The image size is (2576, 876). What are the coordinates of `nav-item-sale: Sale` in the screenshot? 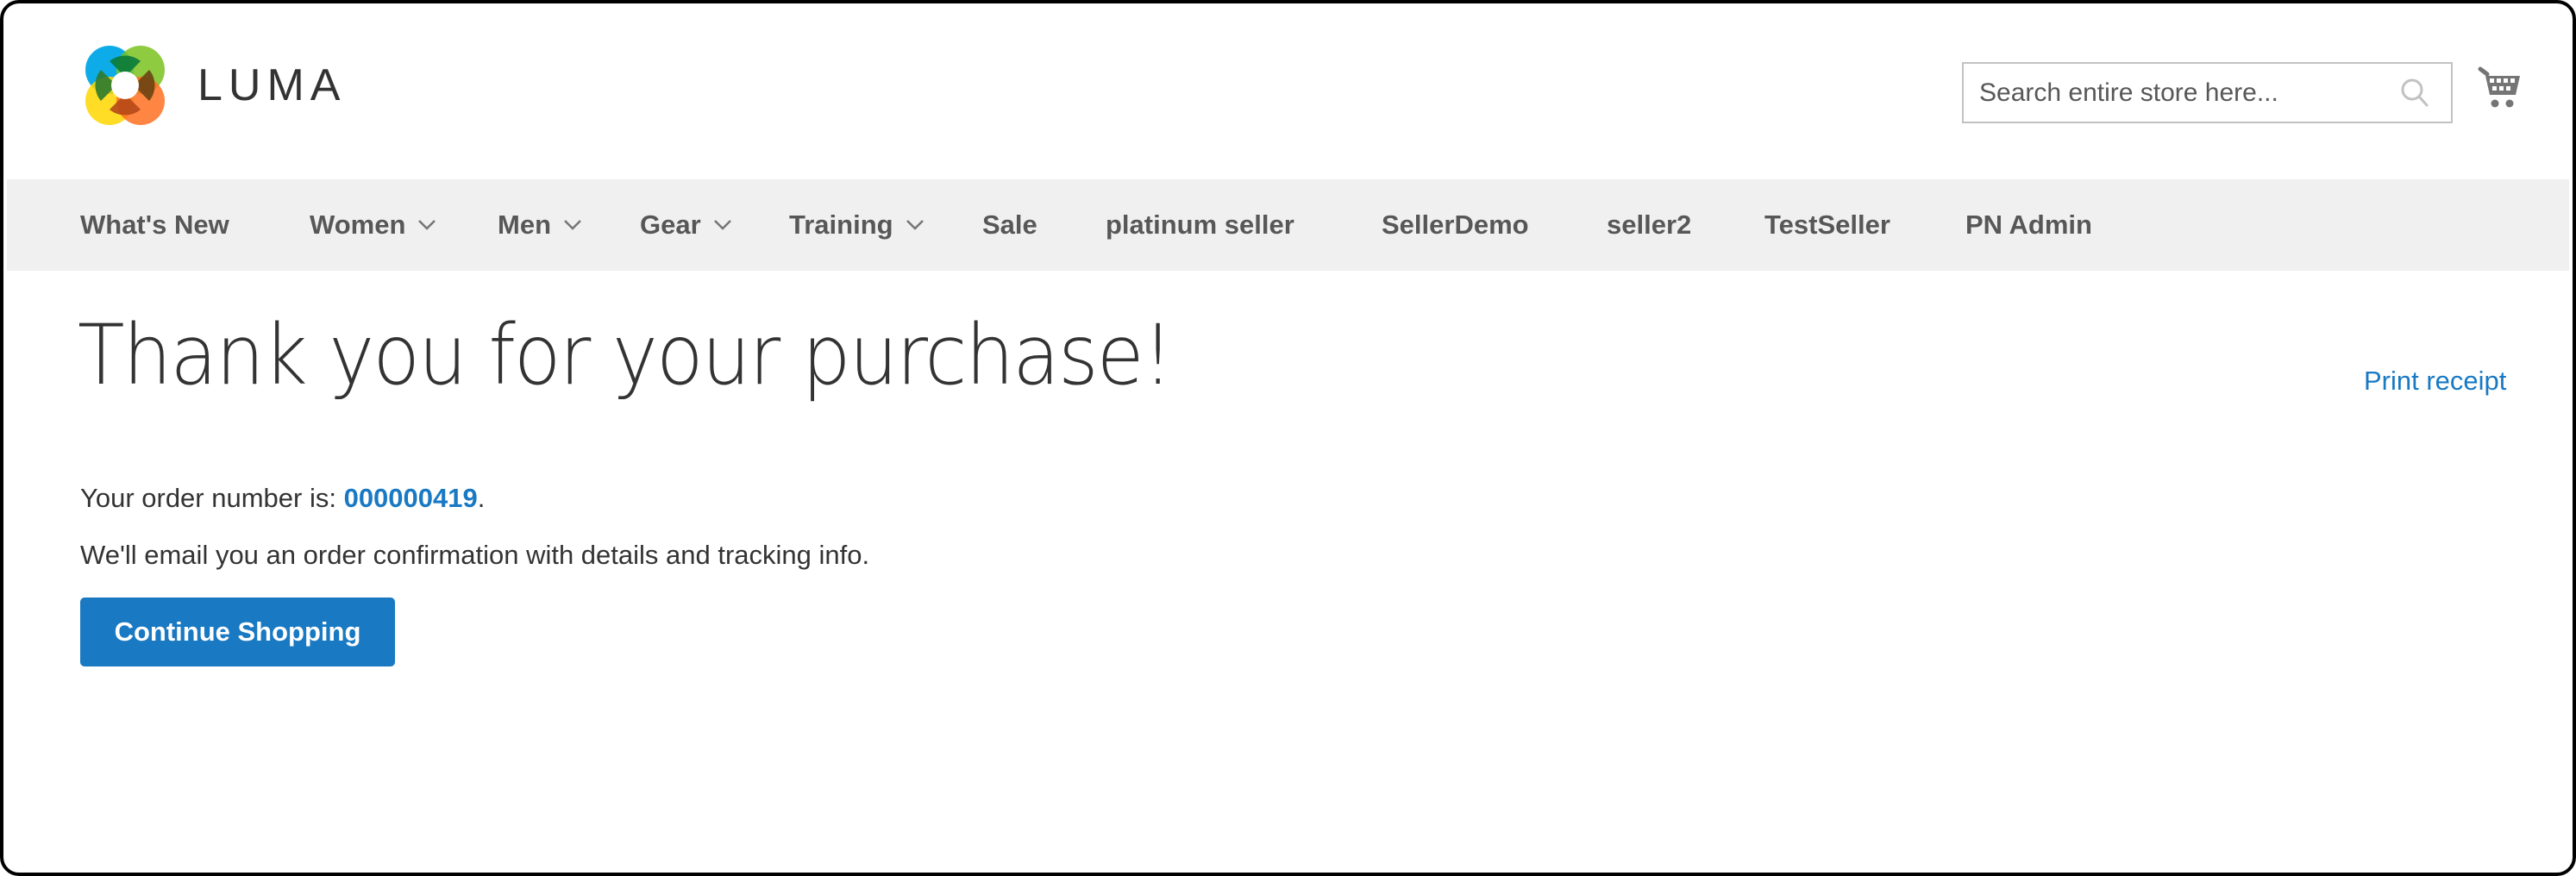 It's located at (1010, 225).